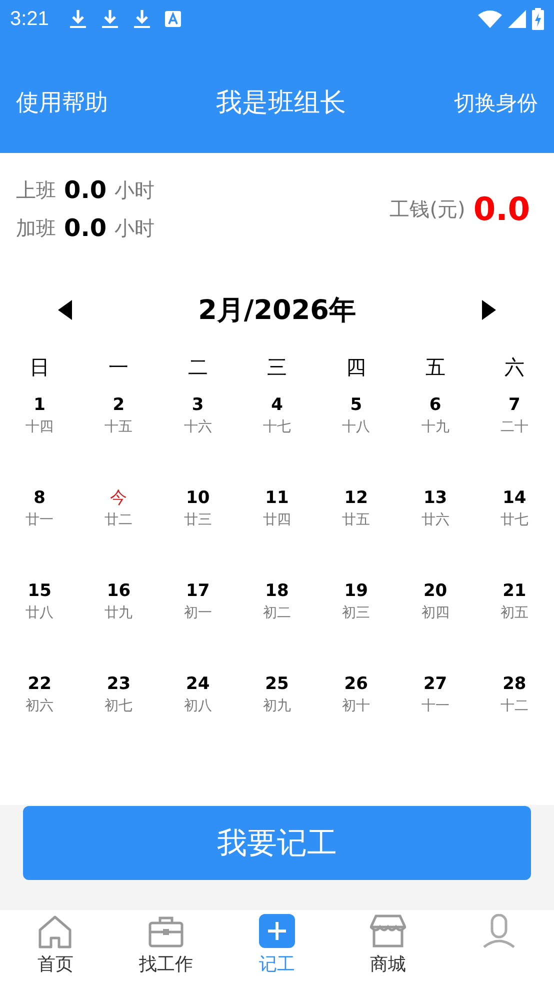 The image size is (554, 984). I want to click on lunar-date: 十二, so click(514, 706).